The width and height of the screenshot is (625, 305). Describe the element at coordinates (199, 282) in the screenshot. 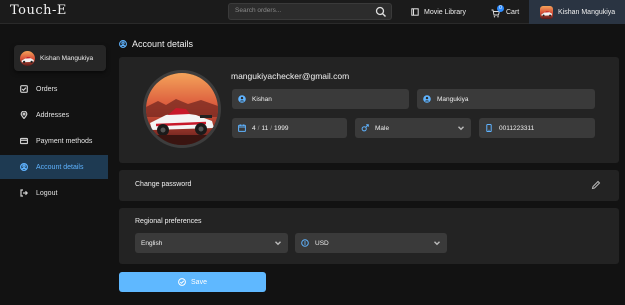

I see `save-label: Save` at that location.